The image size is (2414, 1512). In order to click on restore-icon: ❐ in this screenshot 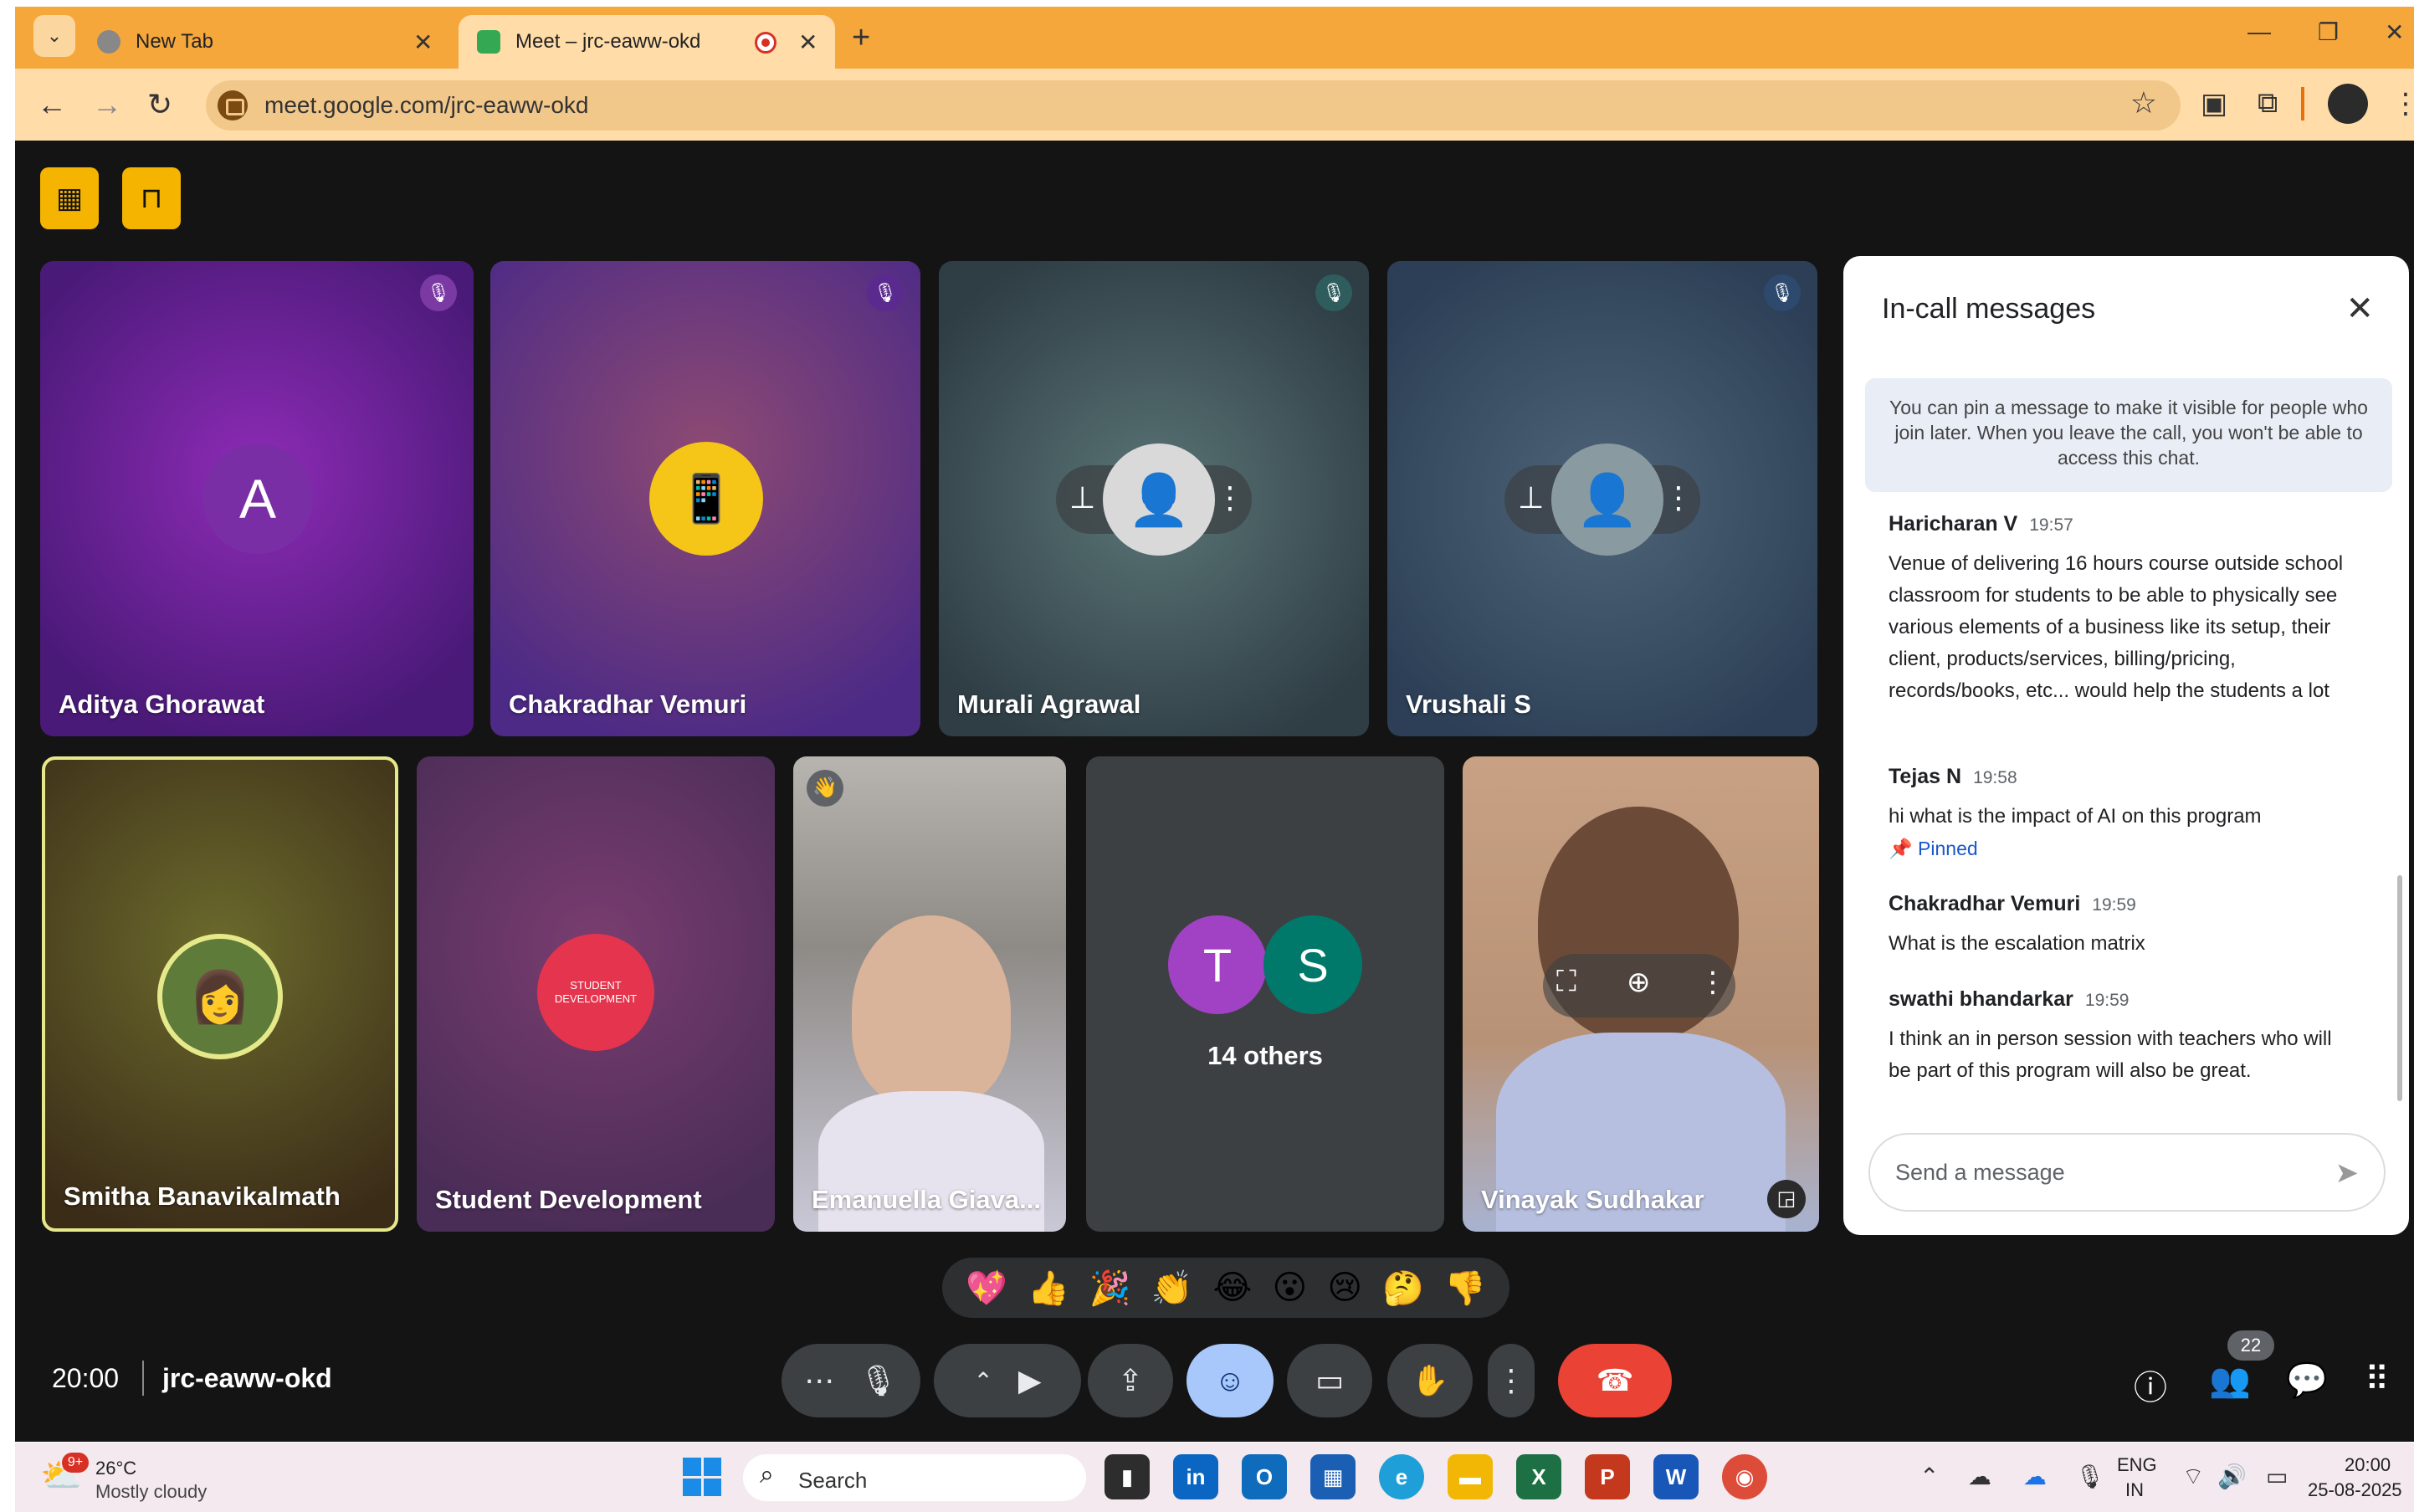, I will do `click(2328, 32)`.